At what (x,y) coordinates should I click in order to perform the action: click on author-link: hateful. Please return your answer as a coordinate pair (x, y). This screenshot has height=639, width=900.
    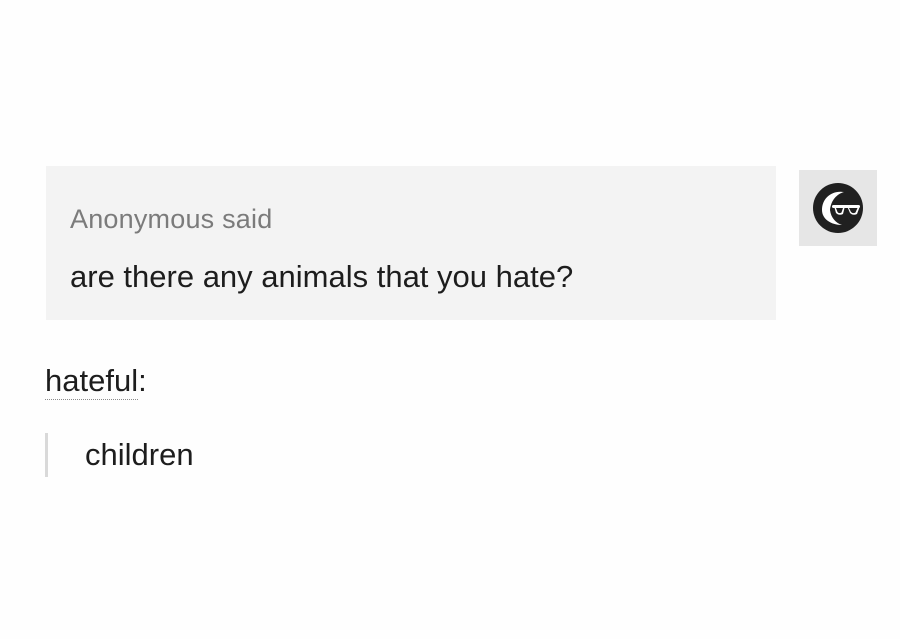
    Looking at the image, I should click on (92, 381).